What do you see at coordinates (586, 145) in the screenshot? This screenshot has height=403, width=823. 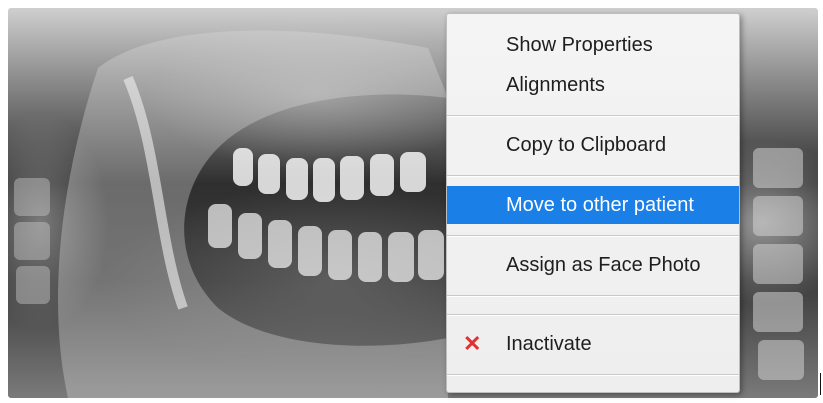 I see `menu-item-label: Copy to Clipboard` at bounding box center [586, 145].